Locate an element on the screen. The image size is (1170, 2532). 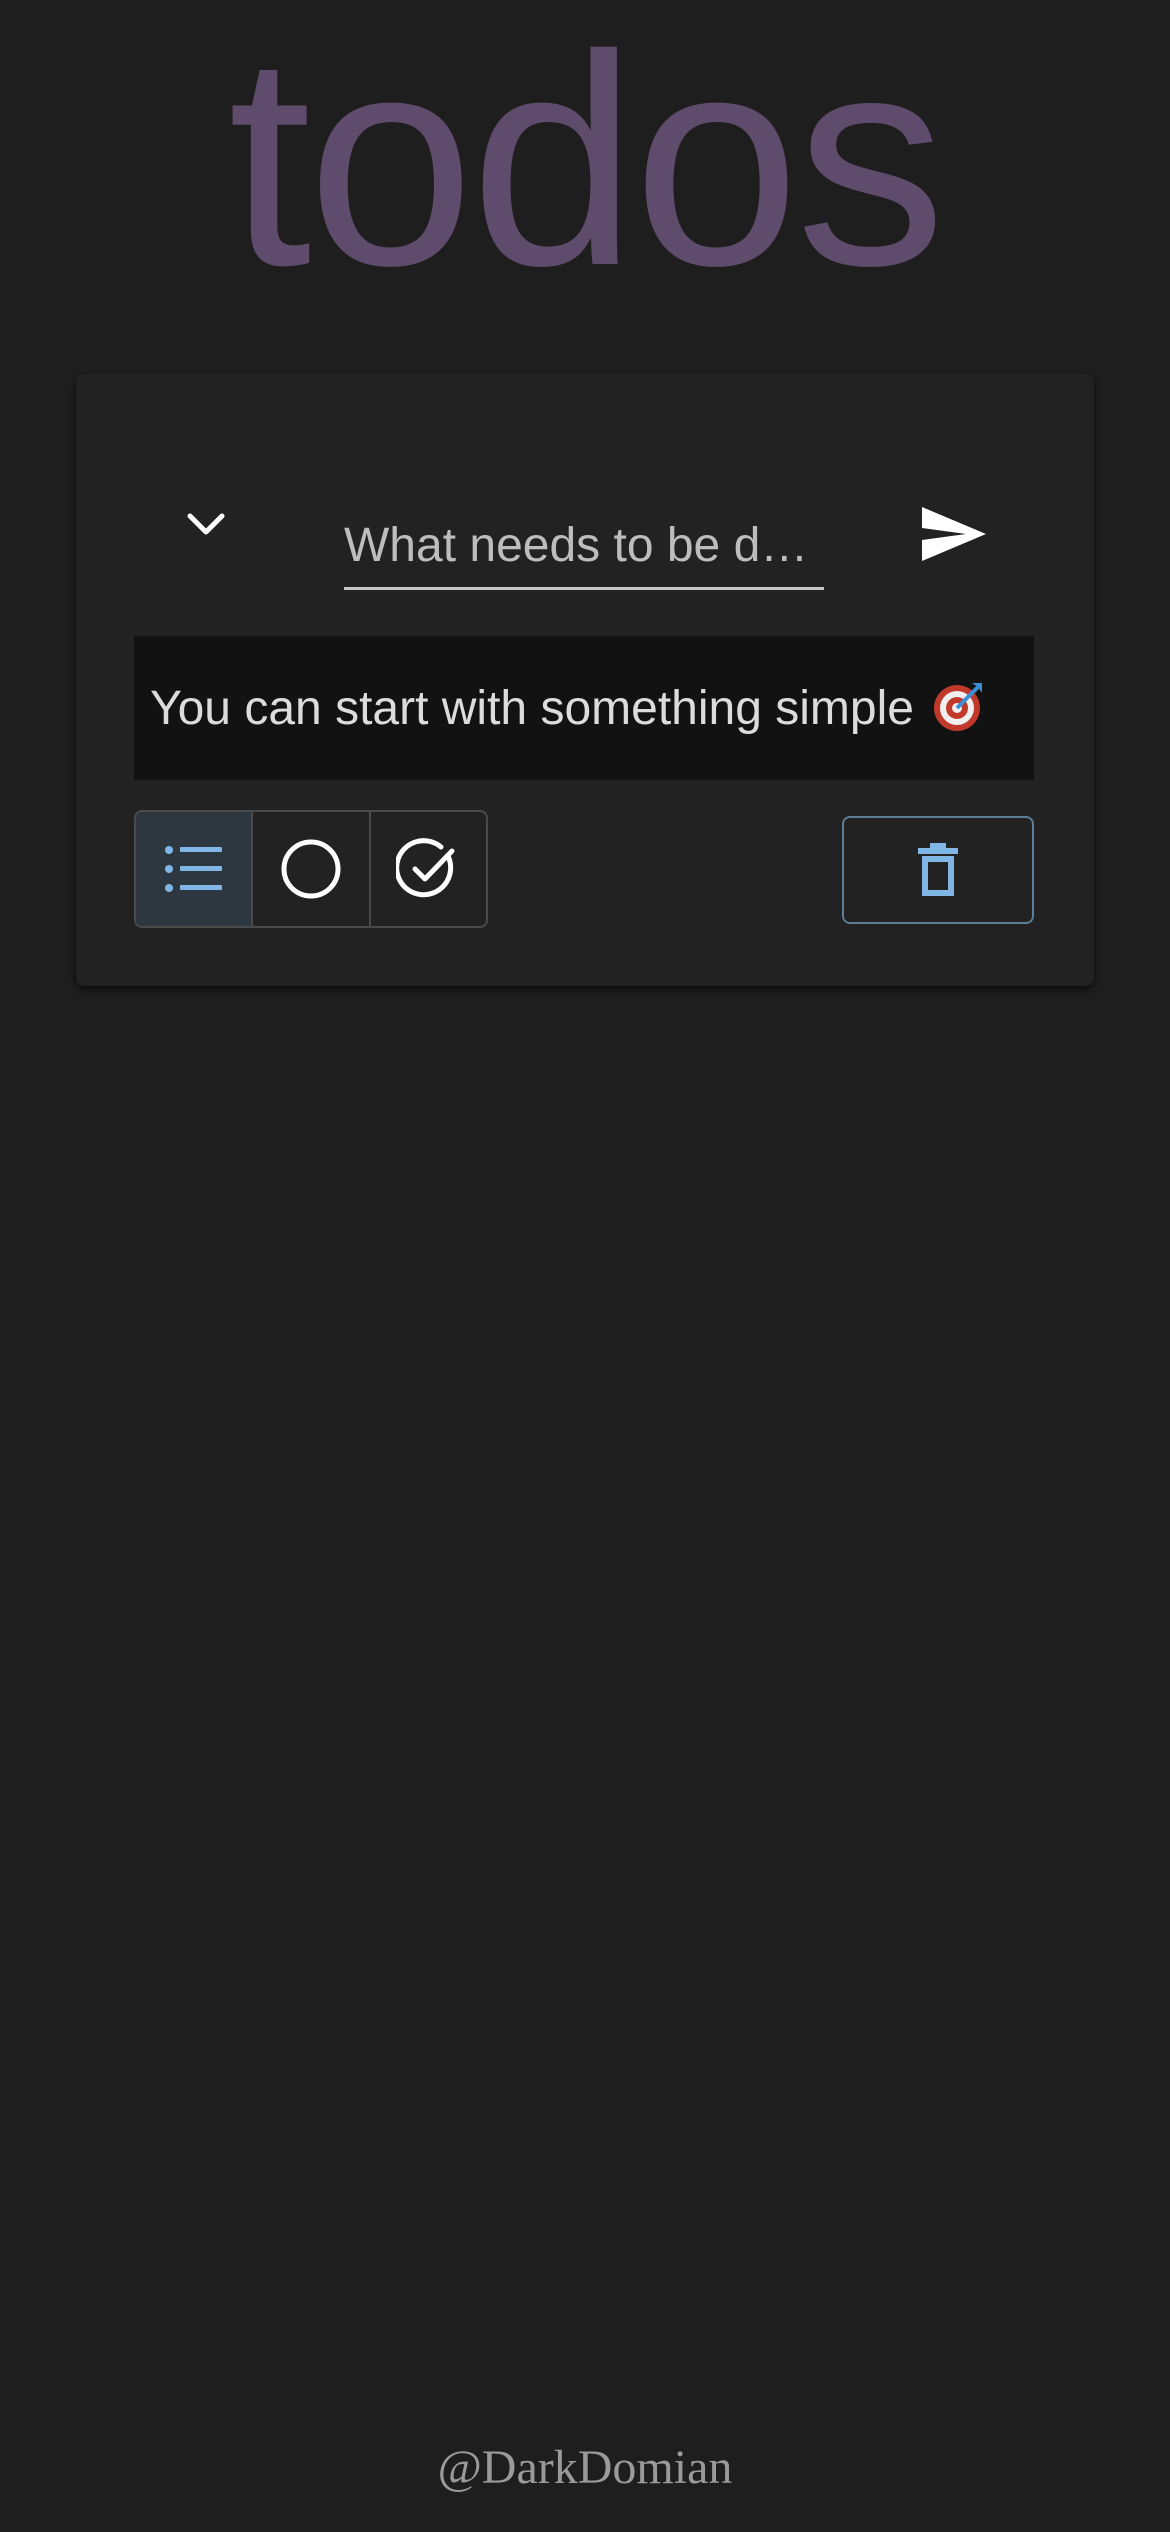
list-icon is located at coordinates (193, 869).